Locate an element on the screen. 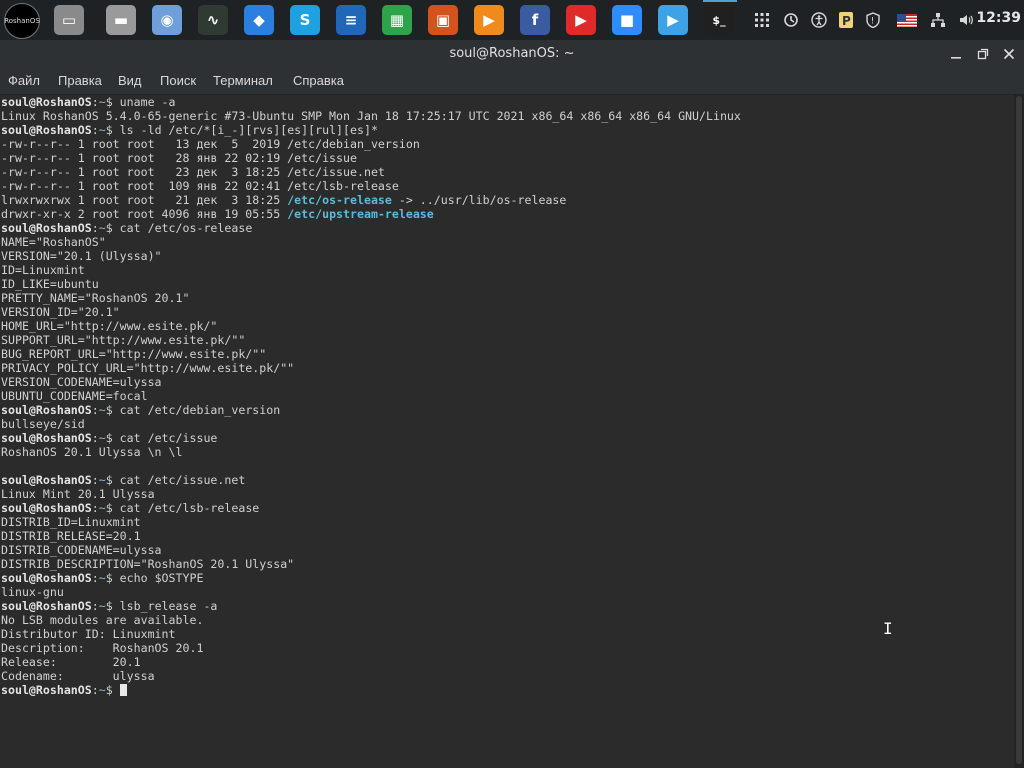 This screenshot has height=768, width=1024. youtube-app-glyph: ▶ is located at coordinates (581, 20).